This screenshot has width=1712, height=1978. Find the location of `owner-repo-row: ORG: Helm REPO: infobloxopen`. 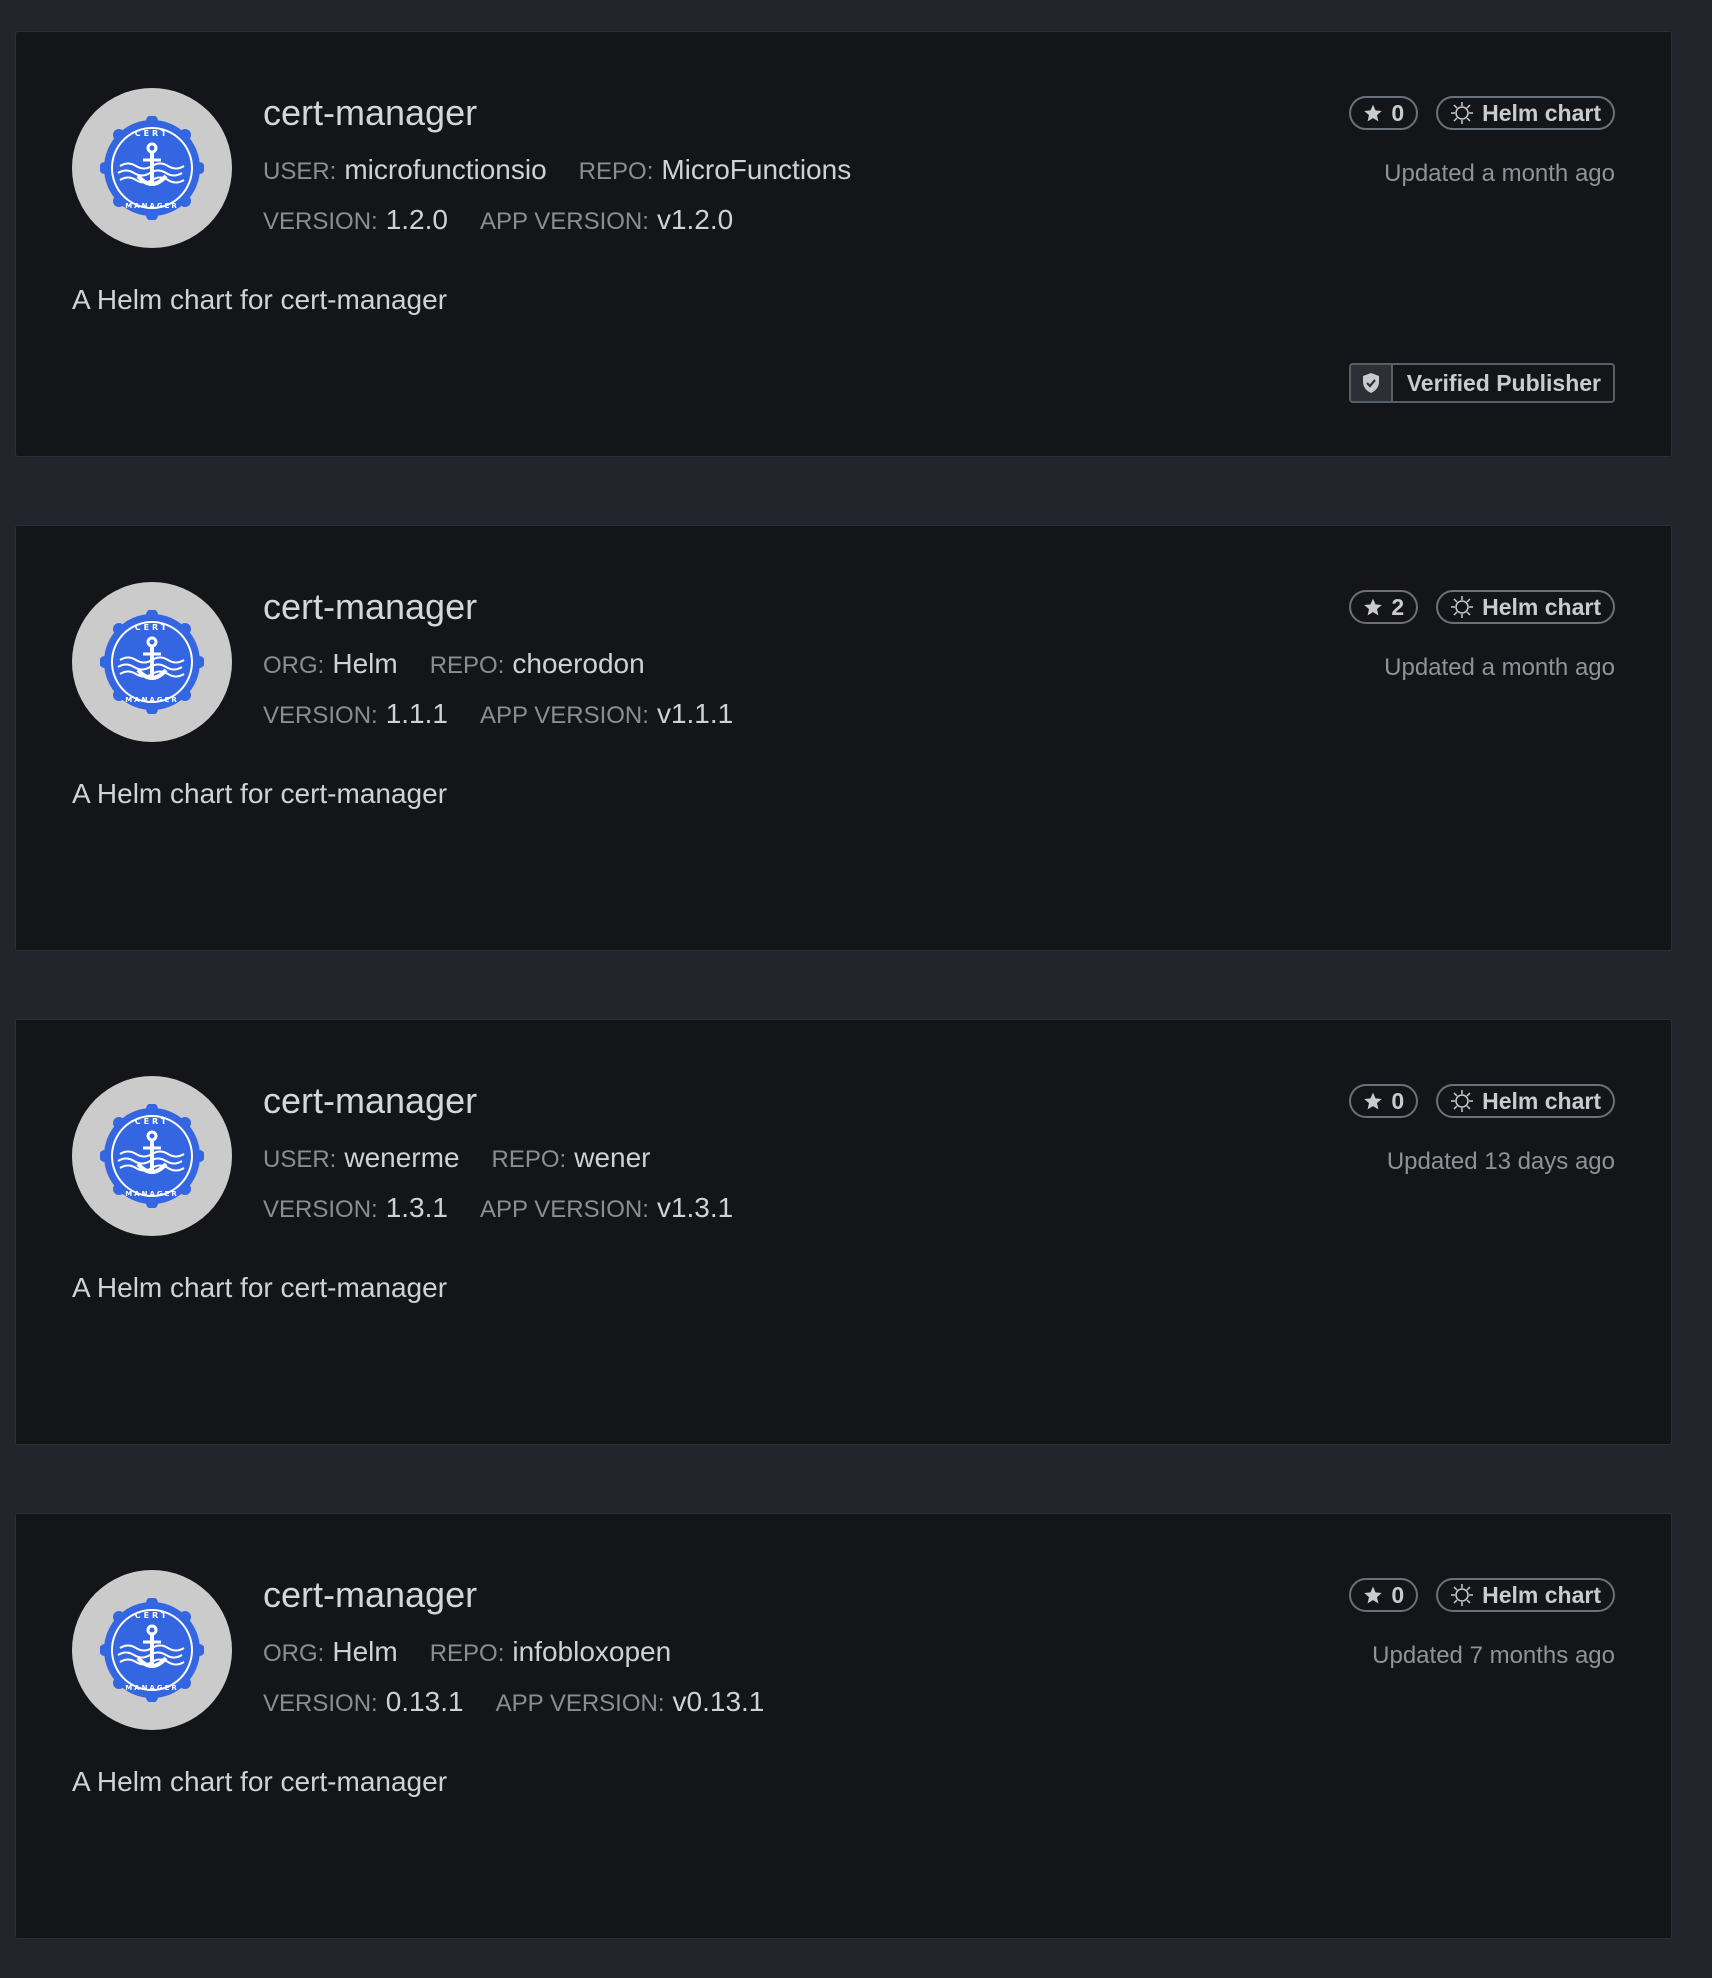

owner-repo-row: ORG: Helm REPO: infobloxopen is located at coordinates (467, 1652).